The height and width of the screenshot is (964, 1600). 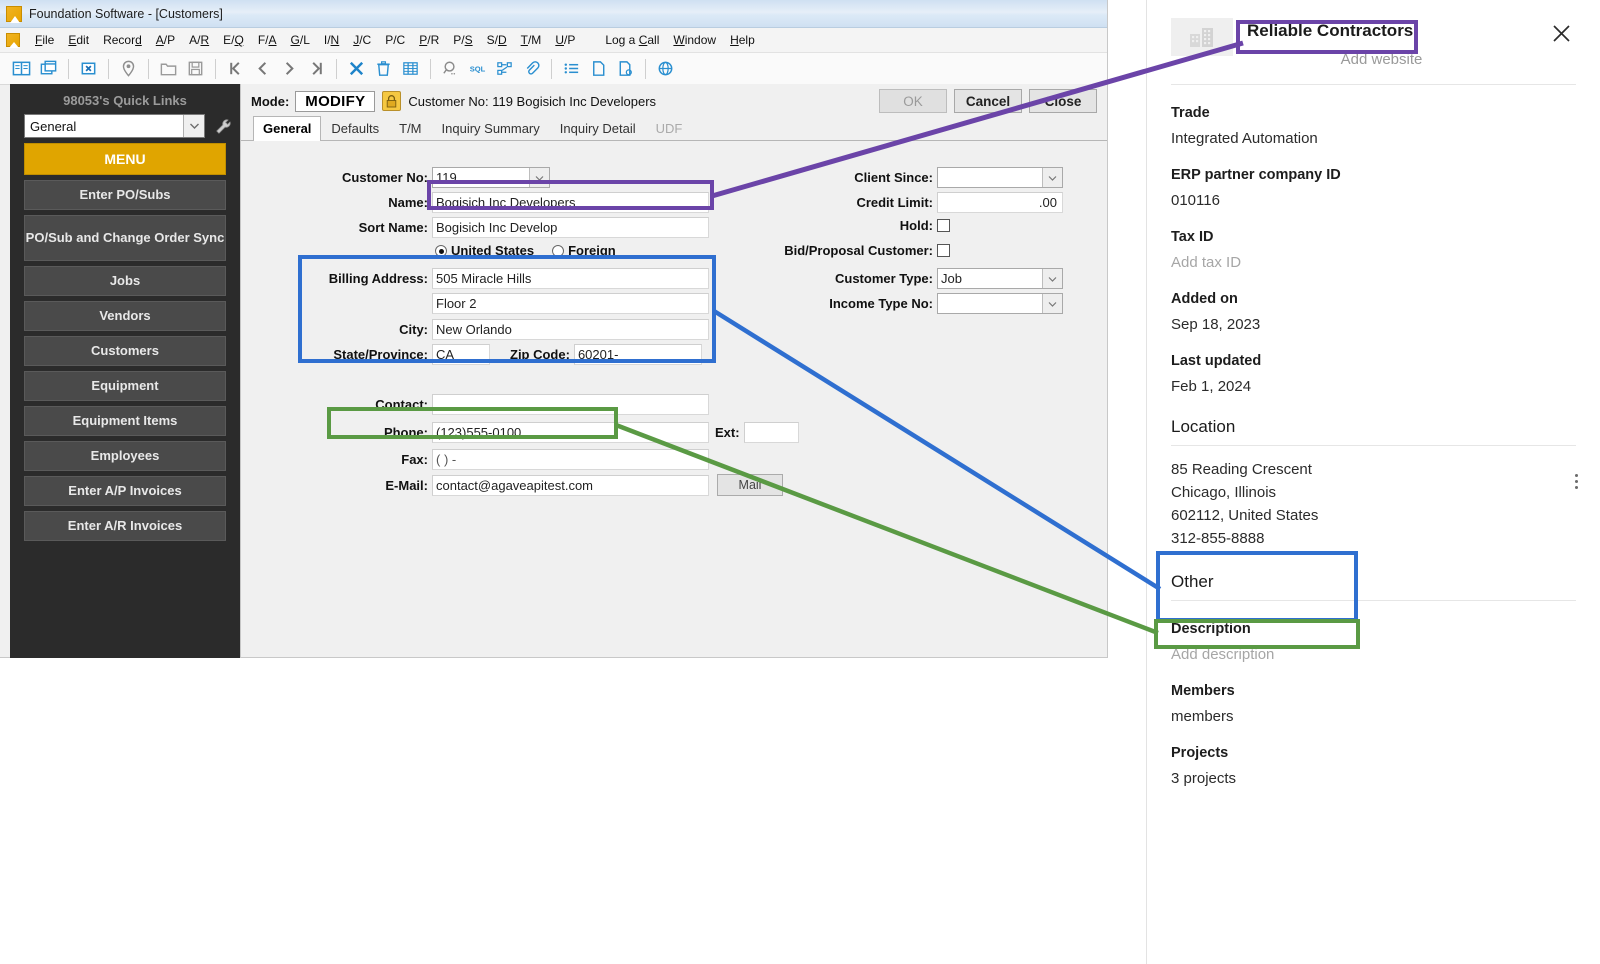 What do you see at coordinates (125, 195) in the screenshot?
I see `sidebar-item-enter-po-subs: Enter PO/Subs` at bounding box center [125, 195].